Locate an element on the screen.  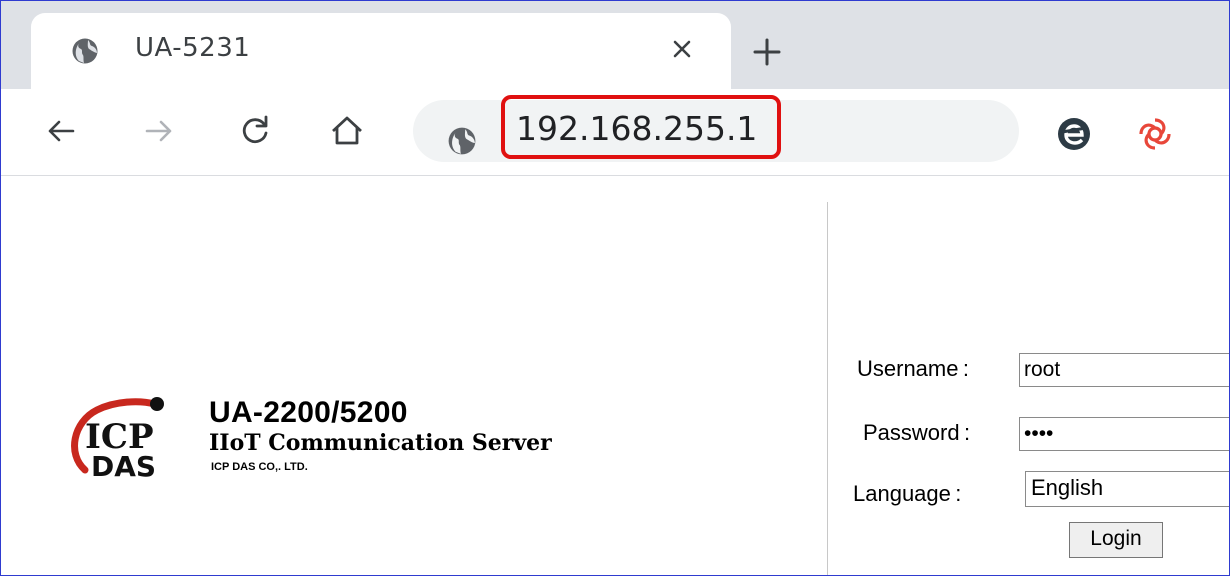
language-label: Language : is located at coordinates (907, 493).